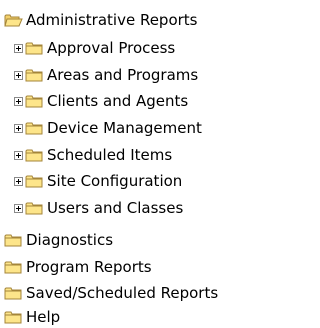  I want to click on tree-node-label: Program Reports, so click(89, 267).